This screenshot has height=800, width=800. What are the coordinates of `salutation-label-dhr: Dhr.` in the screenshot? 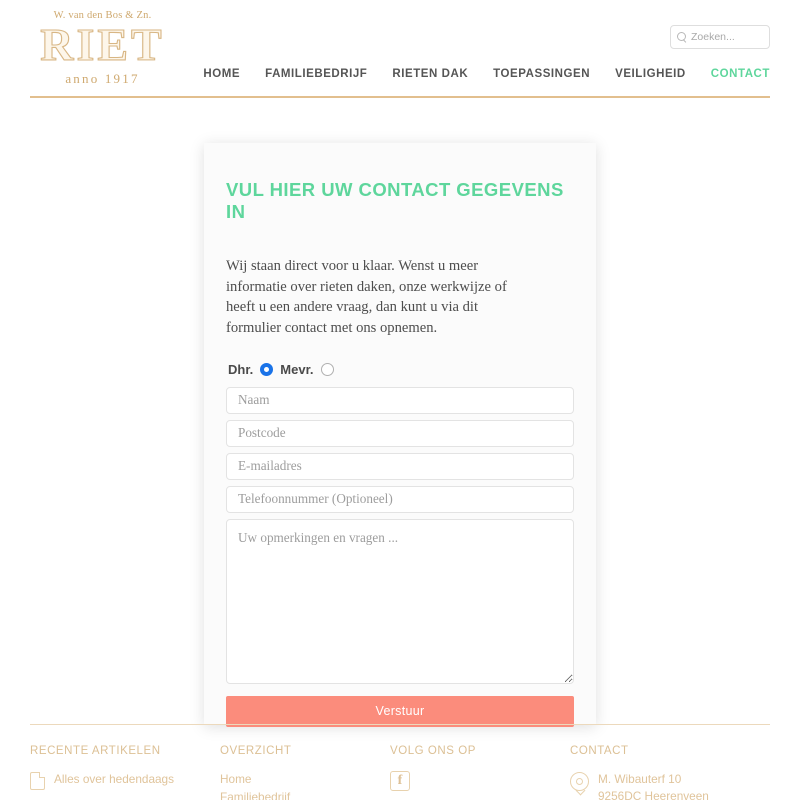 It's located at (241, 369).